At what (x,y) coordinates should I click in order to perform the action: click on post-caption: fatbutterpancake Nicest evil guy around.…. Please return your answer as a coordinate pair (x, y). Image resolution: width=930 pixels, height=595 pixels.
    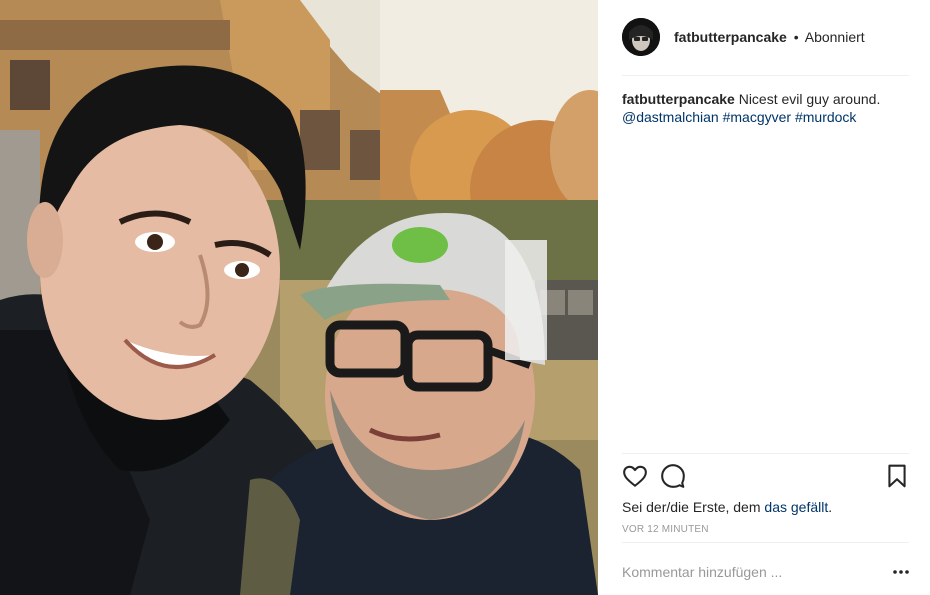
    Looking at the image, I should click on (765, 108).